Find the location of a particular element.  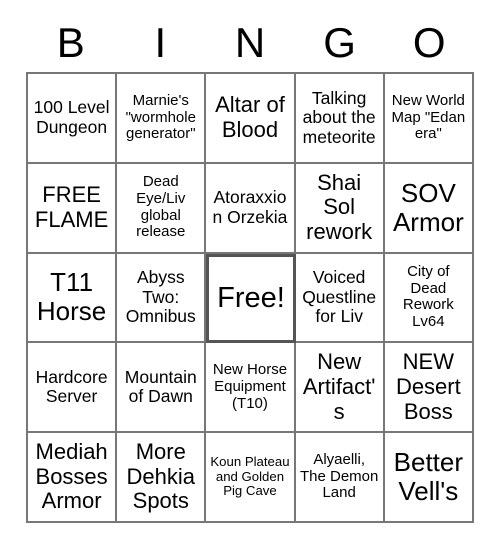

bingo-cell-label: New World Map "Edan era" is located at coordinates (428, 117).